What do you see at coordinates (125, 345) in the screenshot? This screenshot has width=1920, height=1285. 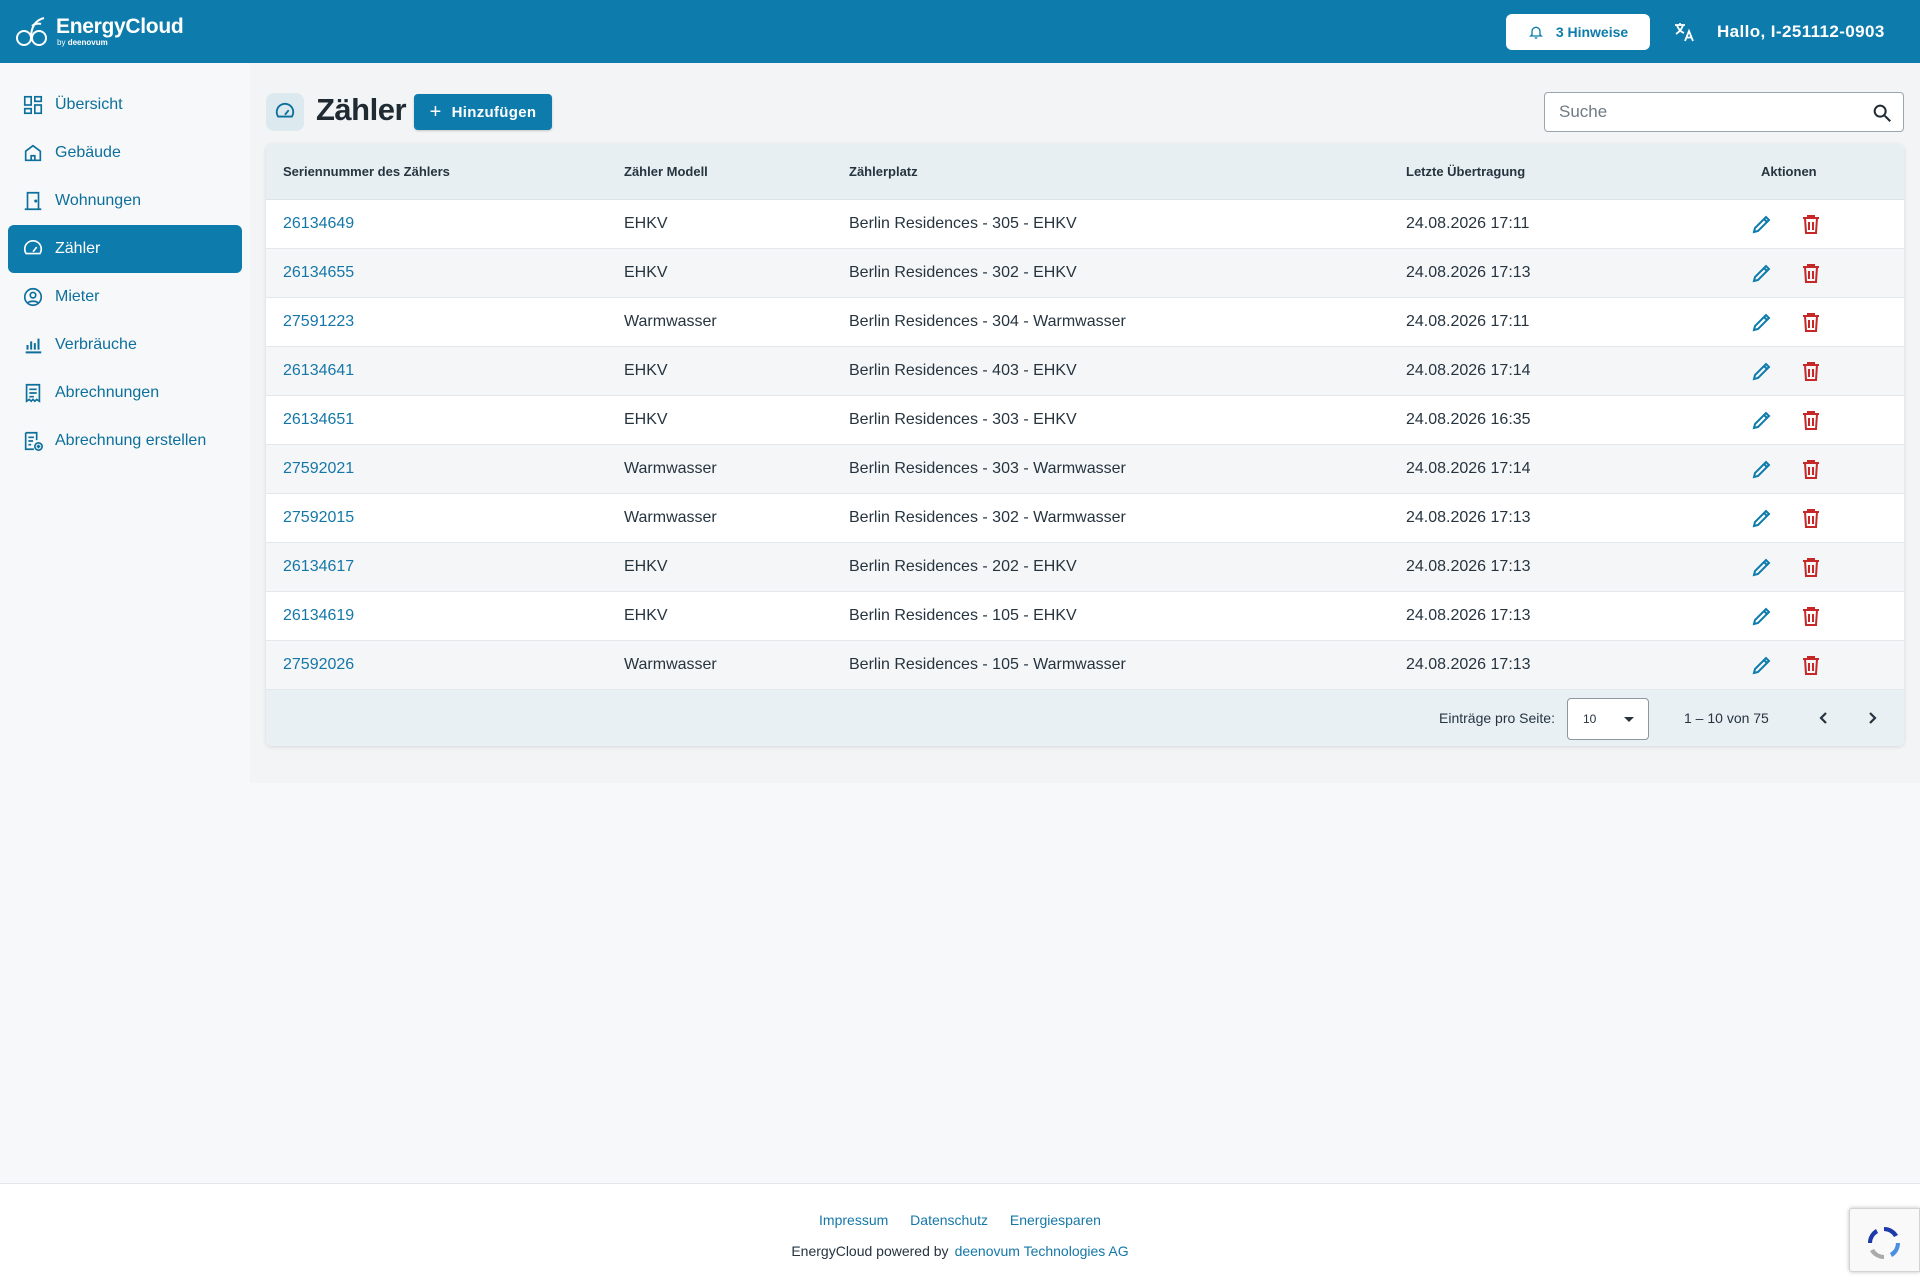 I see `sidebar-item-verbraeuche: Verbräuche` at bounding box center [125, 345].